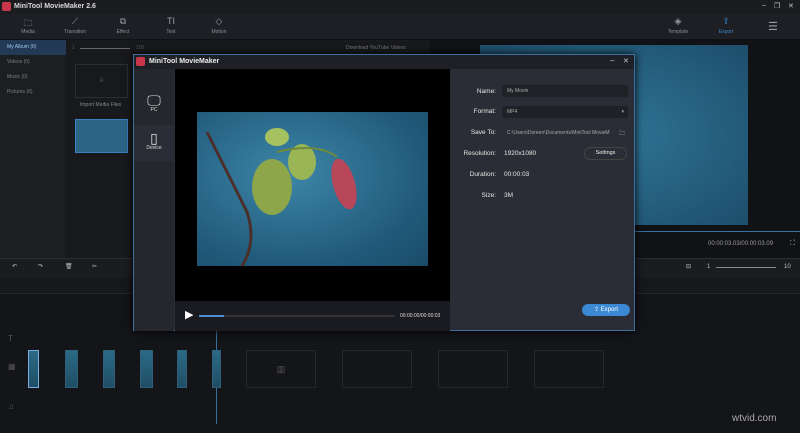  Describe the element at coordinates (565, 91) in the screenshot. I see `name-input` at that location.